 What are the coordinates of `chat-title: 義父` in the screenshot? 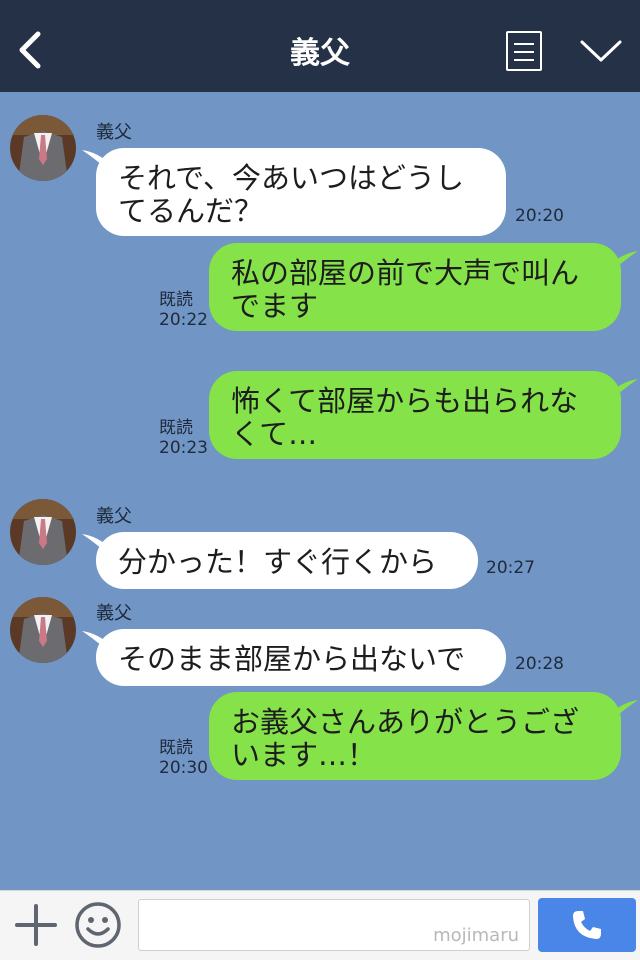 It's located at (320, 53).